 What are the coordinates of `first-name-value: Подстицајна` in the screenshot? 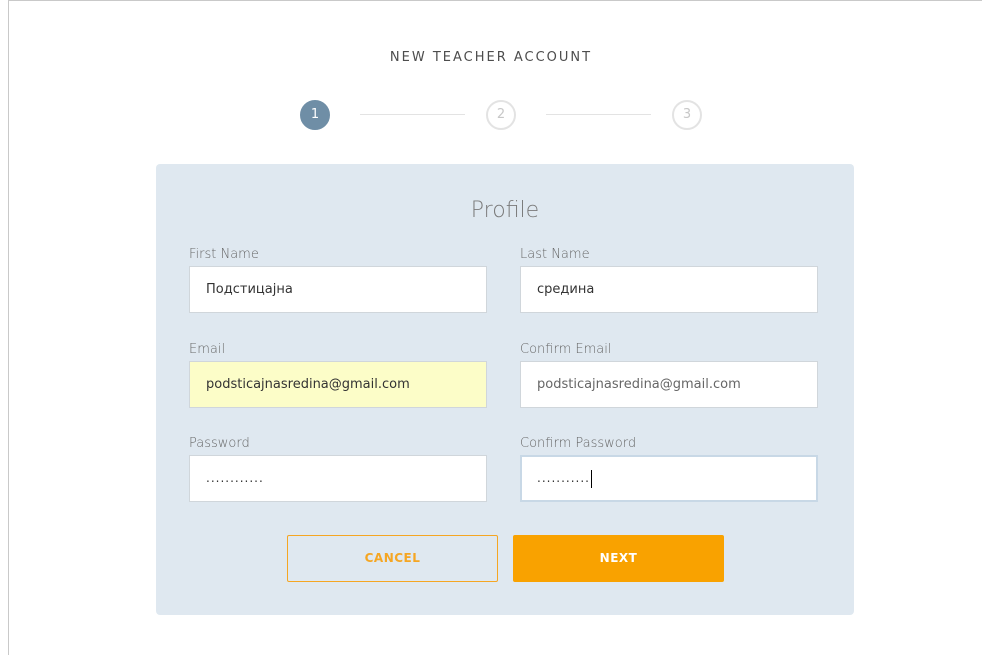 It's located at (249, 289).